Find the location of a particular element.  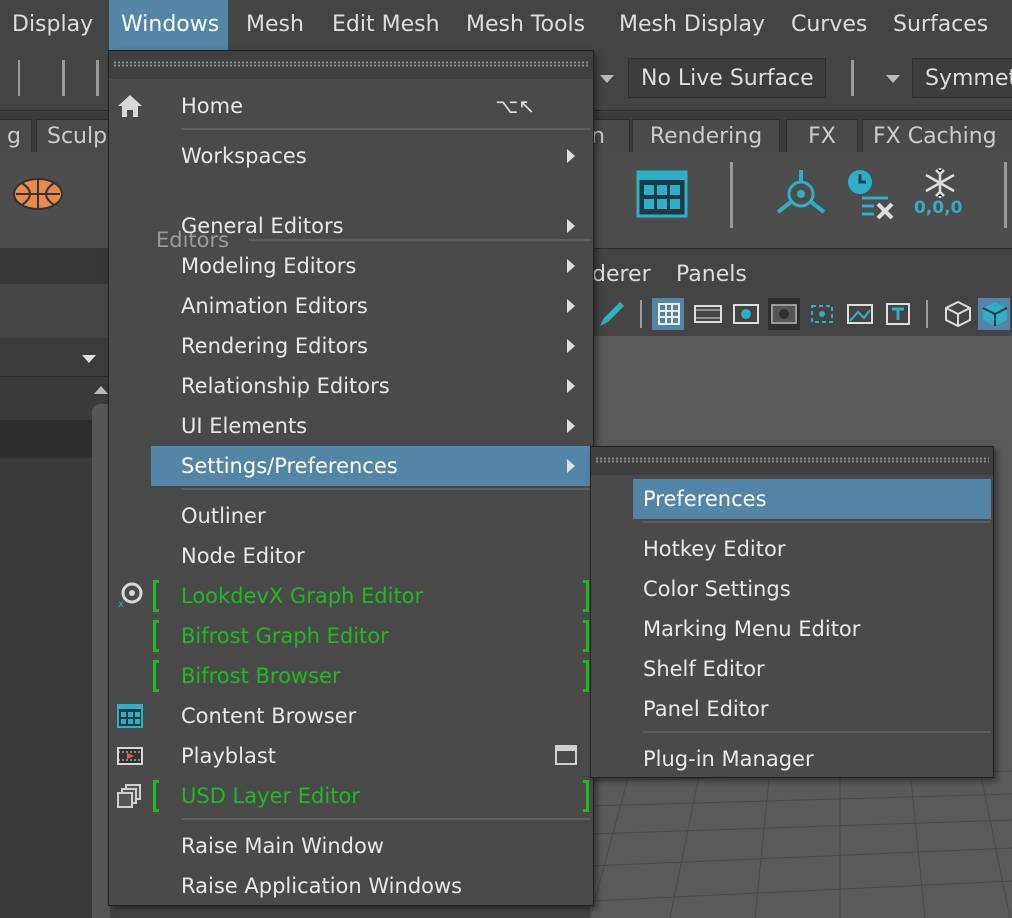

symmetry-field: Symmetr is located at coordinates (962, 78).